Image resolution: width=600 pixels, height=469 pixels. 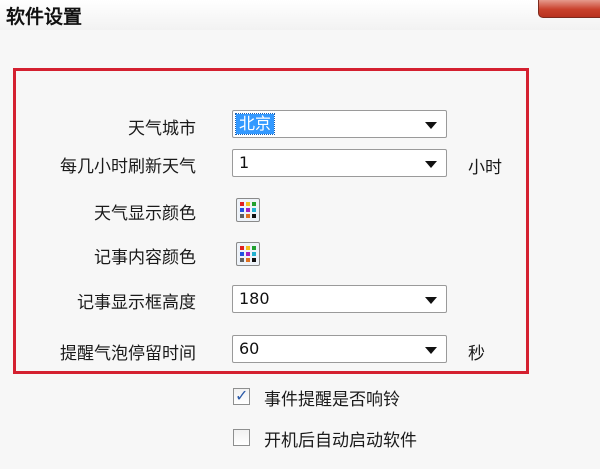 I want to click on city-label: 天气城市, so click(x=162, y=129).